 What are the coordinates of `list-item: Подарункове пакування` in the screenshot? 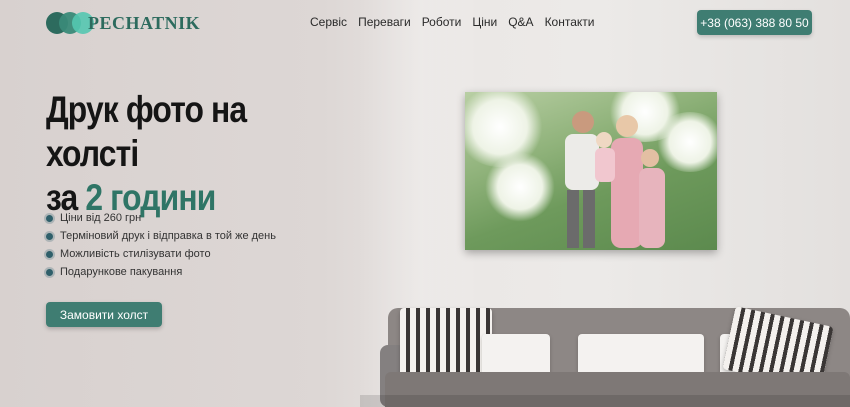 It's located at (161, 272).